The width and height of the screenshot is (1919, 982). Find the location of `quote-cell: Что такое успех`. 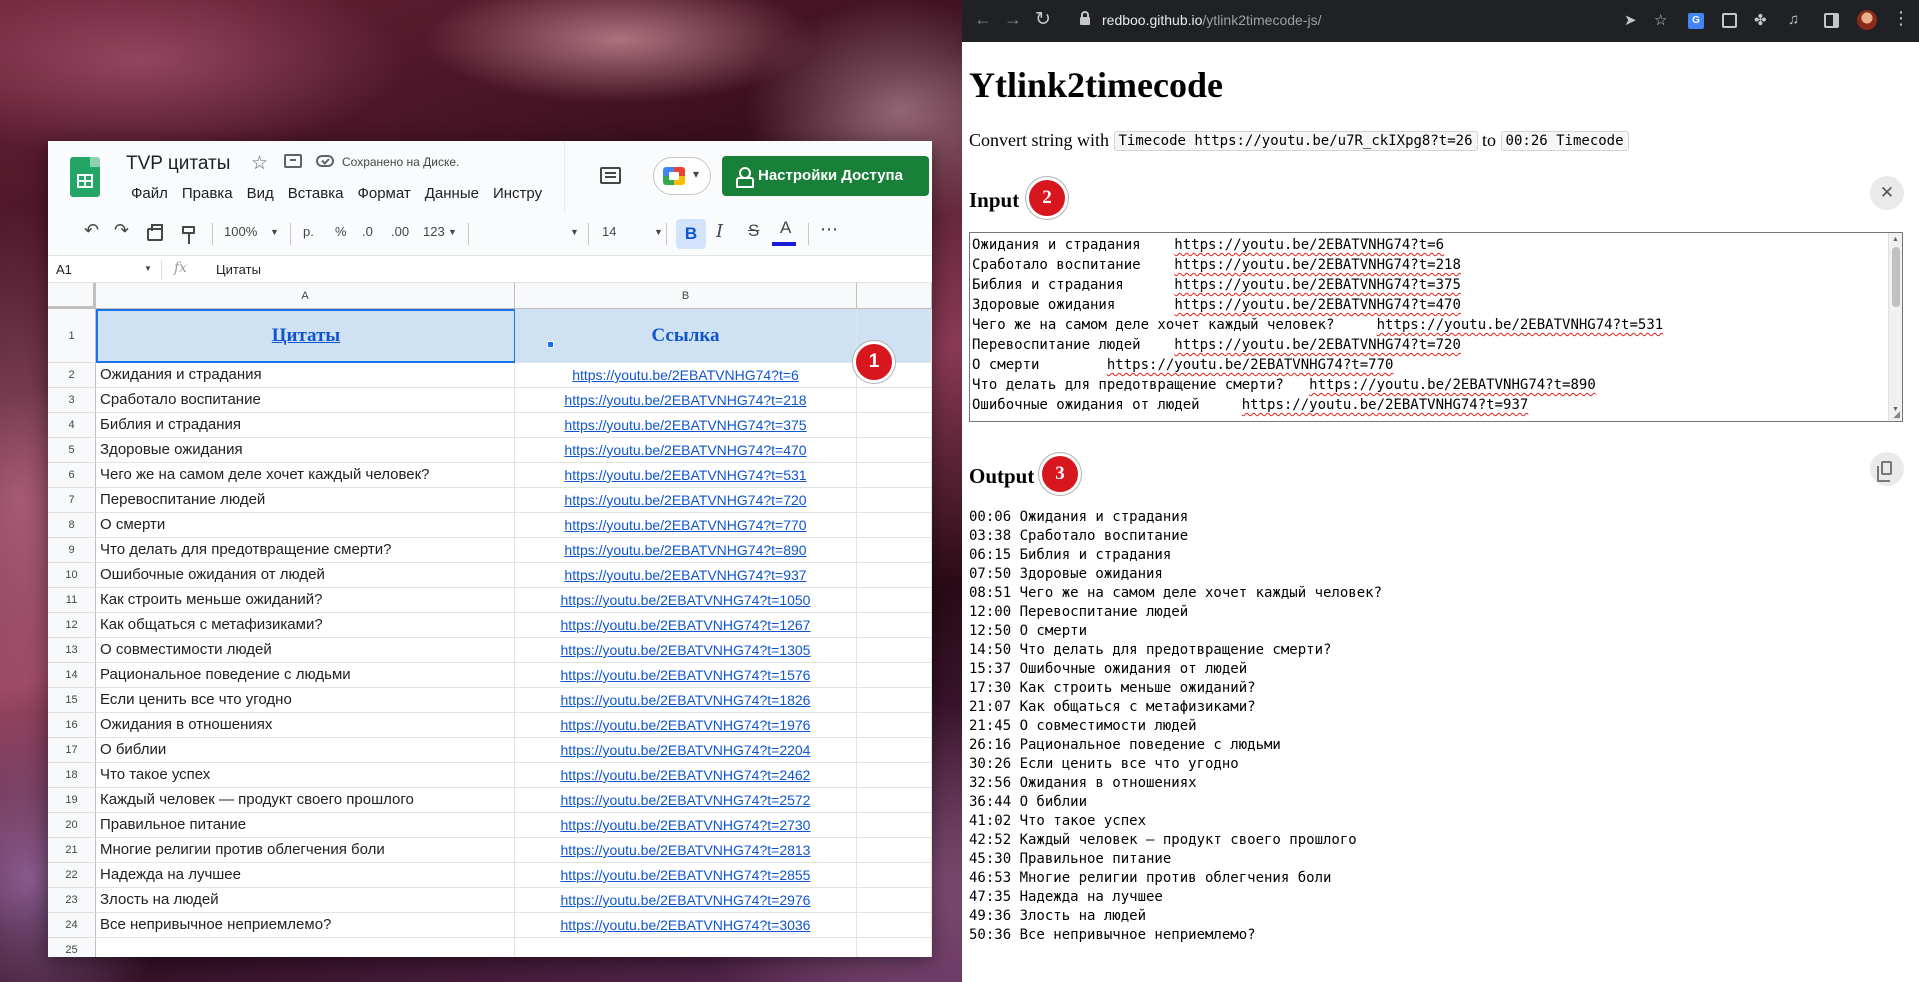

quote-cell: Что такое успех is located at coordinates (305, 775).